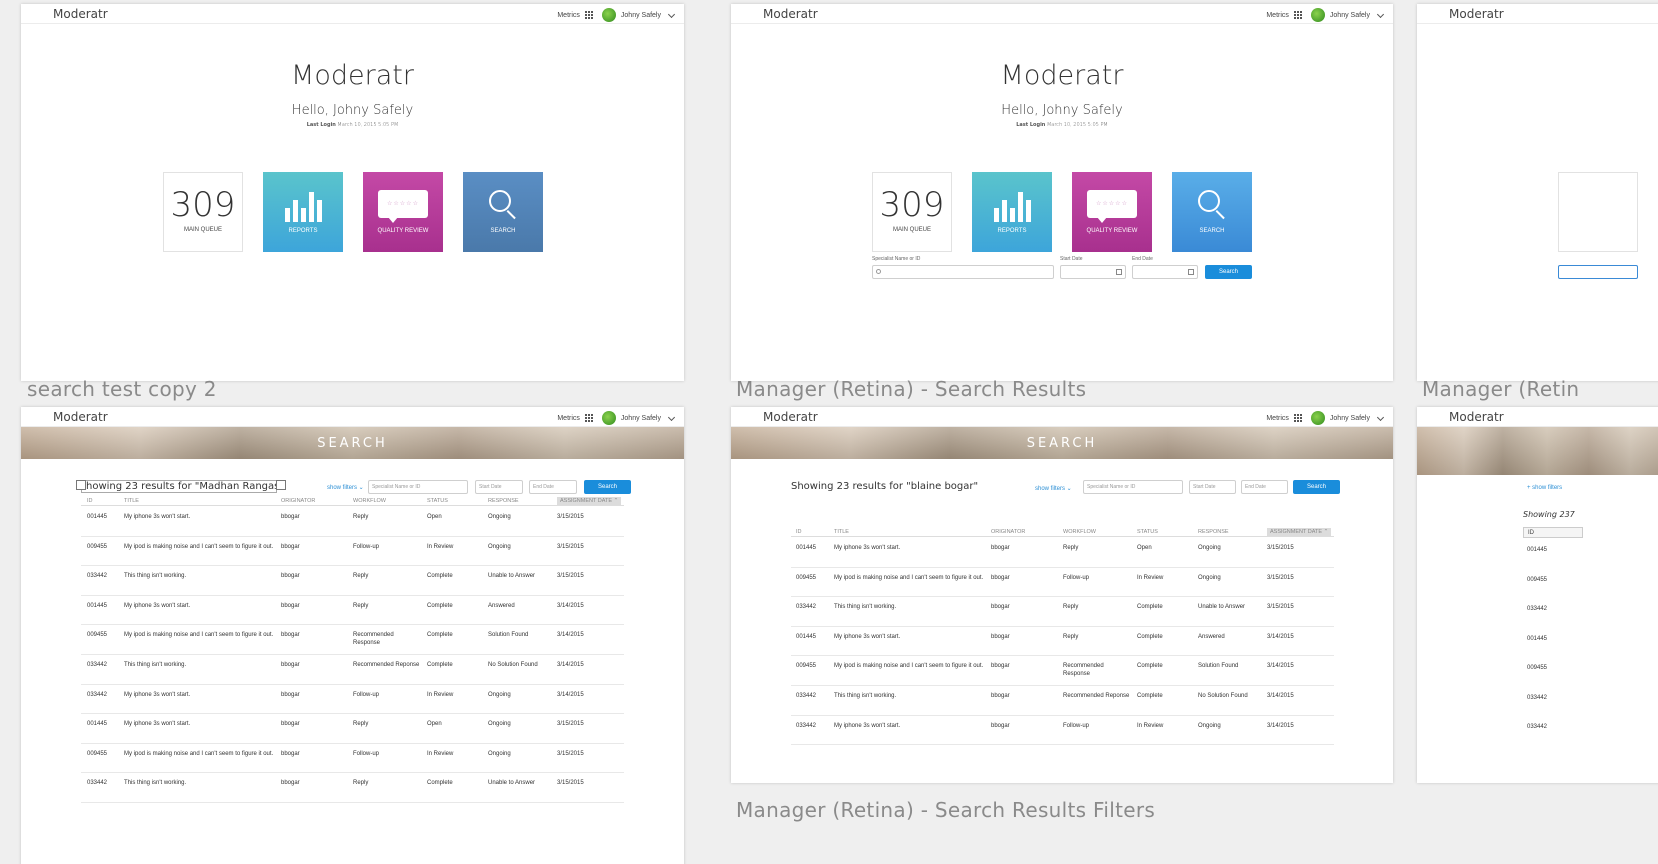 Image resolution: width=1658 pixels, height=864 pixels. I want to click on end-date-input, so click(1165, 272).